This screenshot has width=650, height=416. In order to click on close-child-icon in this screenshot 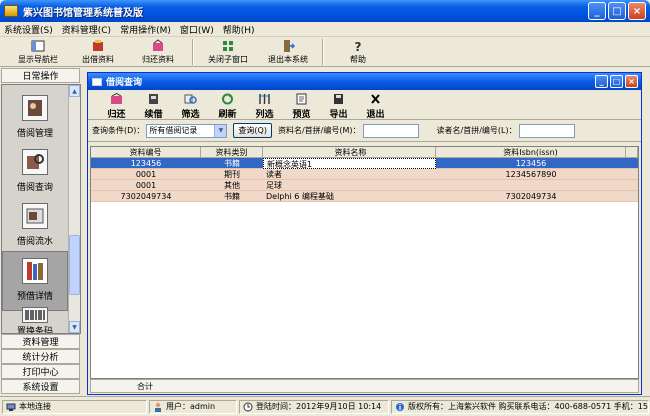, I will do `click(228, 46)`.